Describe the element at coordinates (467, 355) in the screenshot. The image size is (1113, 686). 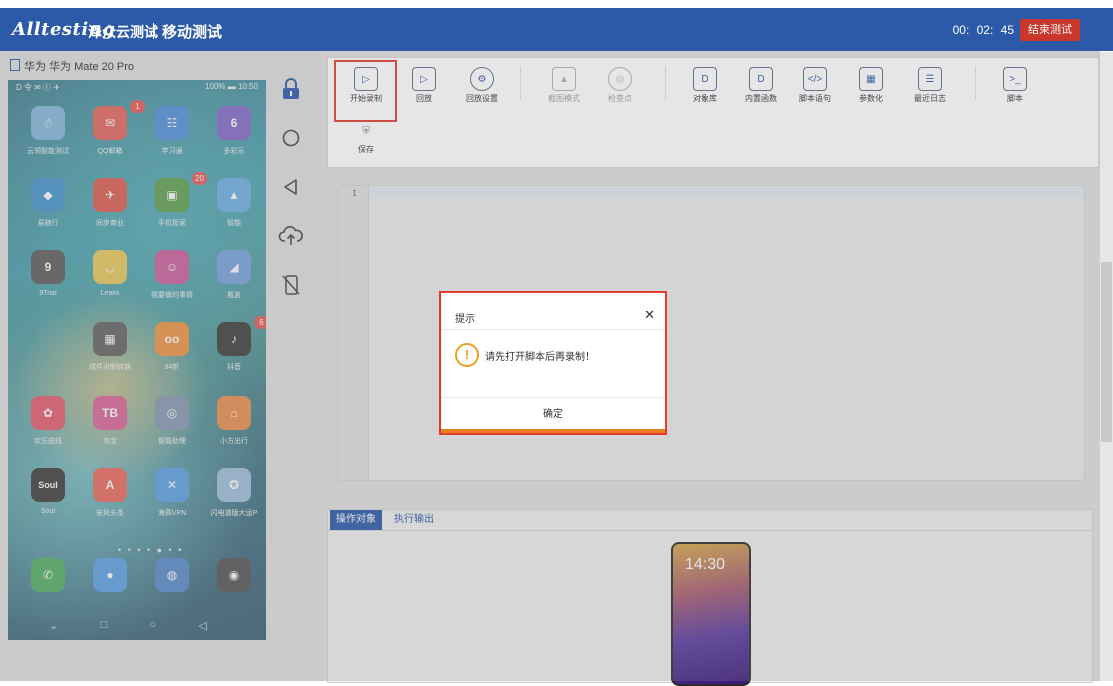
I see `warning-icon: !` at that location.